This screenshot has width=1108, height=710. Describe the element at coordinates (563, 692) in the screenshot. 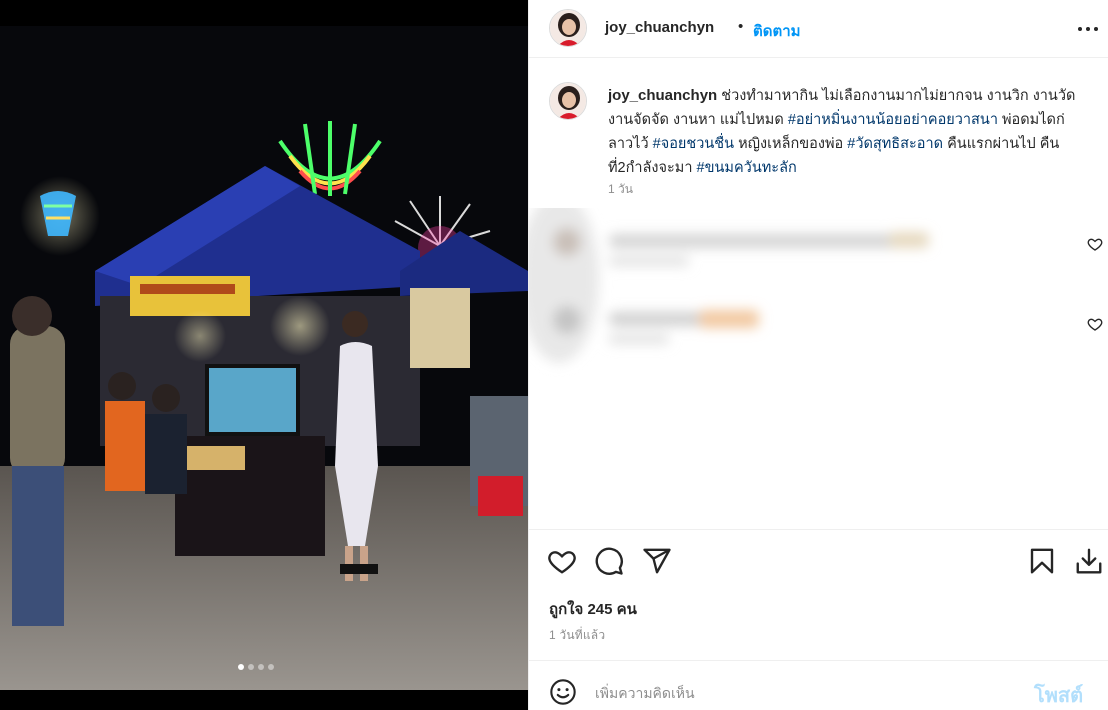

I see `emoji-icon` at that location.